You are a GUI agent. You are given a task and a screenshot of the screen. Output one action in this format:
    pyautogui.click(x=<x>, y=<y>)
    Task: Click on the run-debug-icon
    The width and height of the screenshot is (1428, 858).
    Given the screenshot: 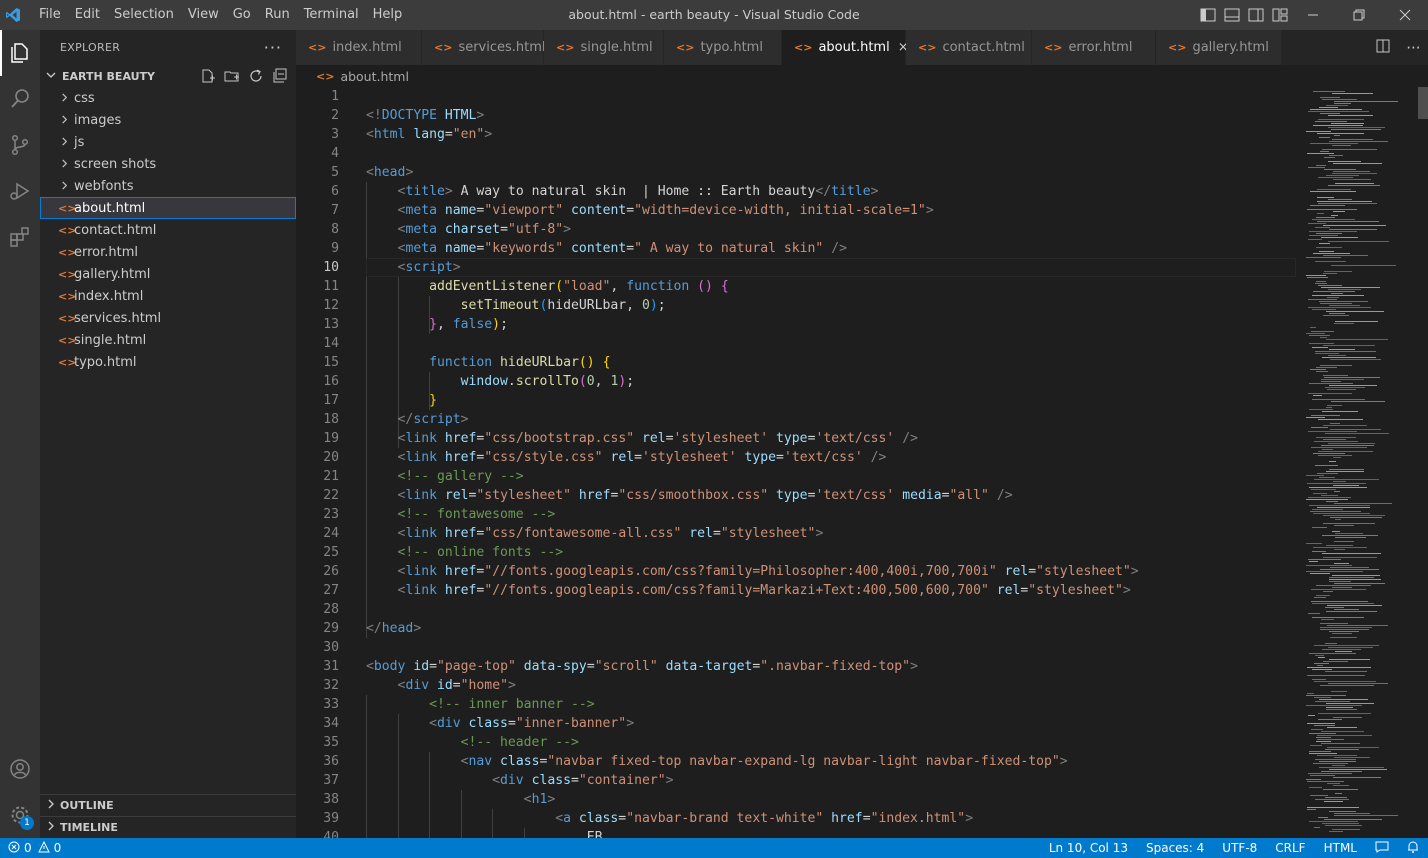 What is the action you would take?
    pyautogui.click(x=20, y=191)
    